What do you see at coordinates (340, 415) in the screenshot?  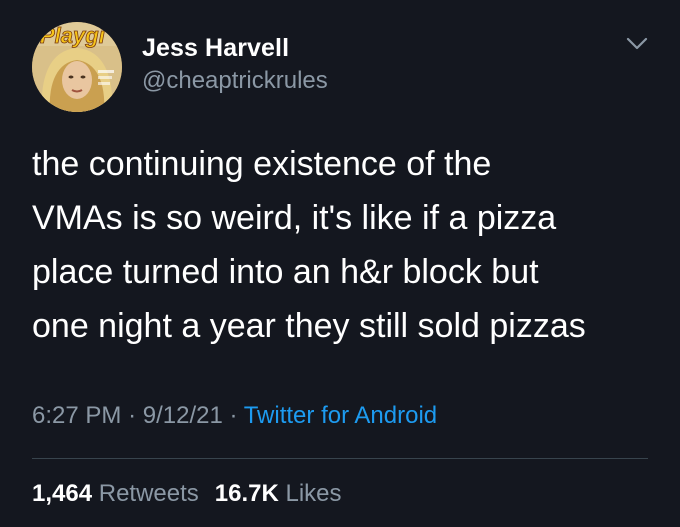 I see `tweet-source-link: Twitter for Android` at bounding box center [340, 415].